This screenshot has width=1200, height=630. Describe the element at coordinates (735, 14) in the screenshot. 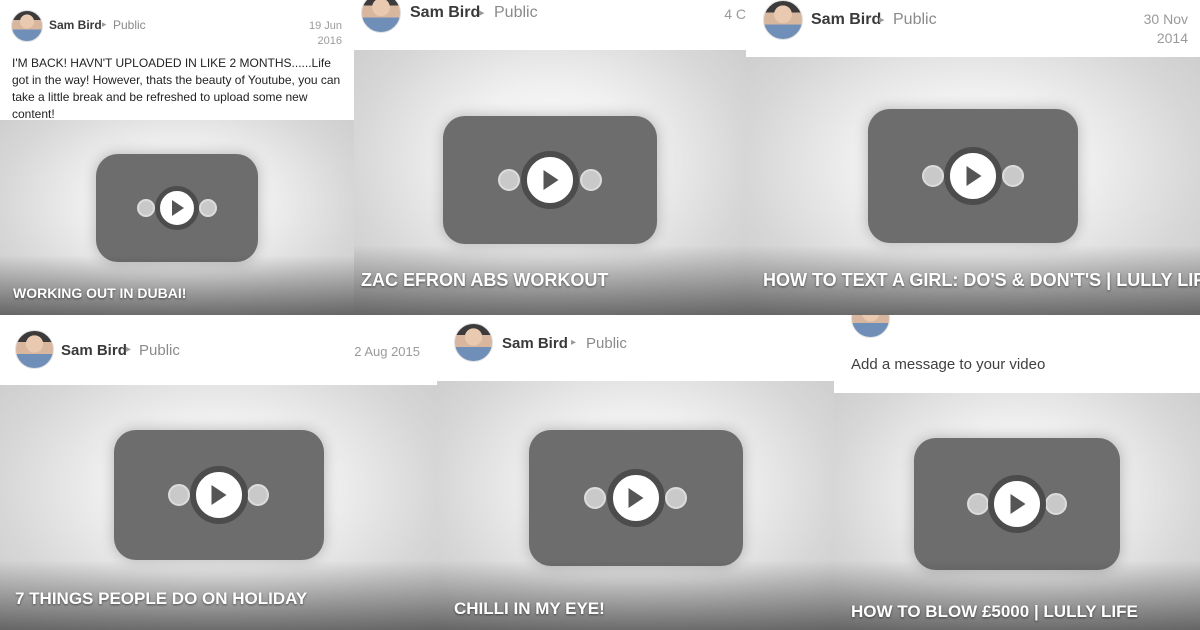

I see `post-date: 4 C` at that location.